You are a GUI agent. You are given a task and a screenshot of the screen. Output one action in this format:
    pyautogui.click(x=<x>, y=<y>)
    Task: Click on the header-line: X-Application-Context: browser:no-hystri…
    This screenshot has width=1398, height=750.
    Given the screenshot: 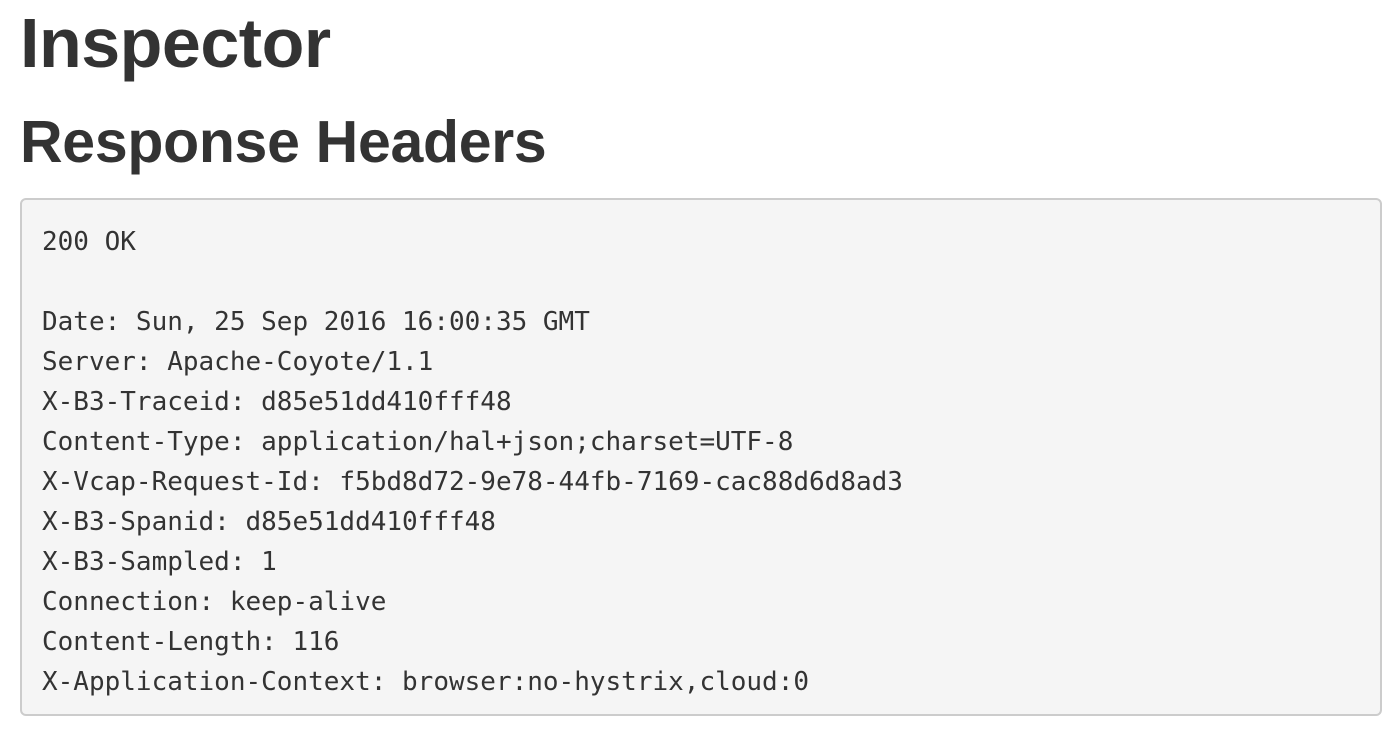 What is the action you would take?
    pyautogui.click(x=426, y=682)
    